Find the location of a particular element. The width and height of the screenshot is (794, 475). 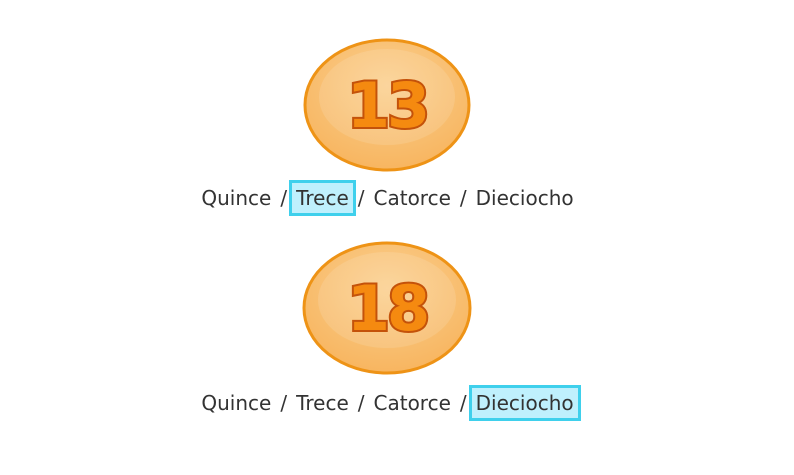

number-badge: 18 is located at coordinates (386, 308).